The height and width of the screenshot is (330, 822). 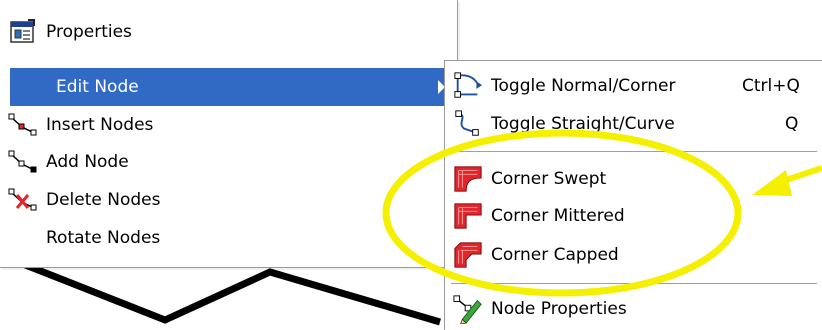 I want to click on submenu-item-label: Corner Capped, so click(x=555, y=255).